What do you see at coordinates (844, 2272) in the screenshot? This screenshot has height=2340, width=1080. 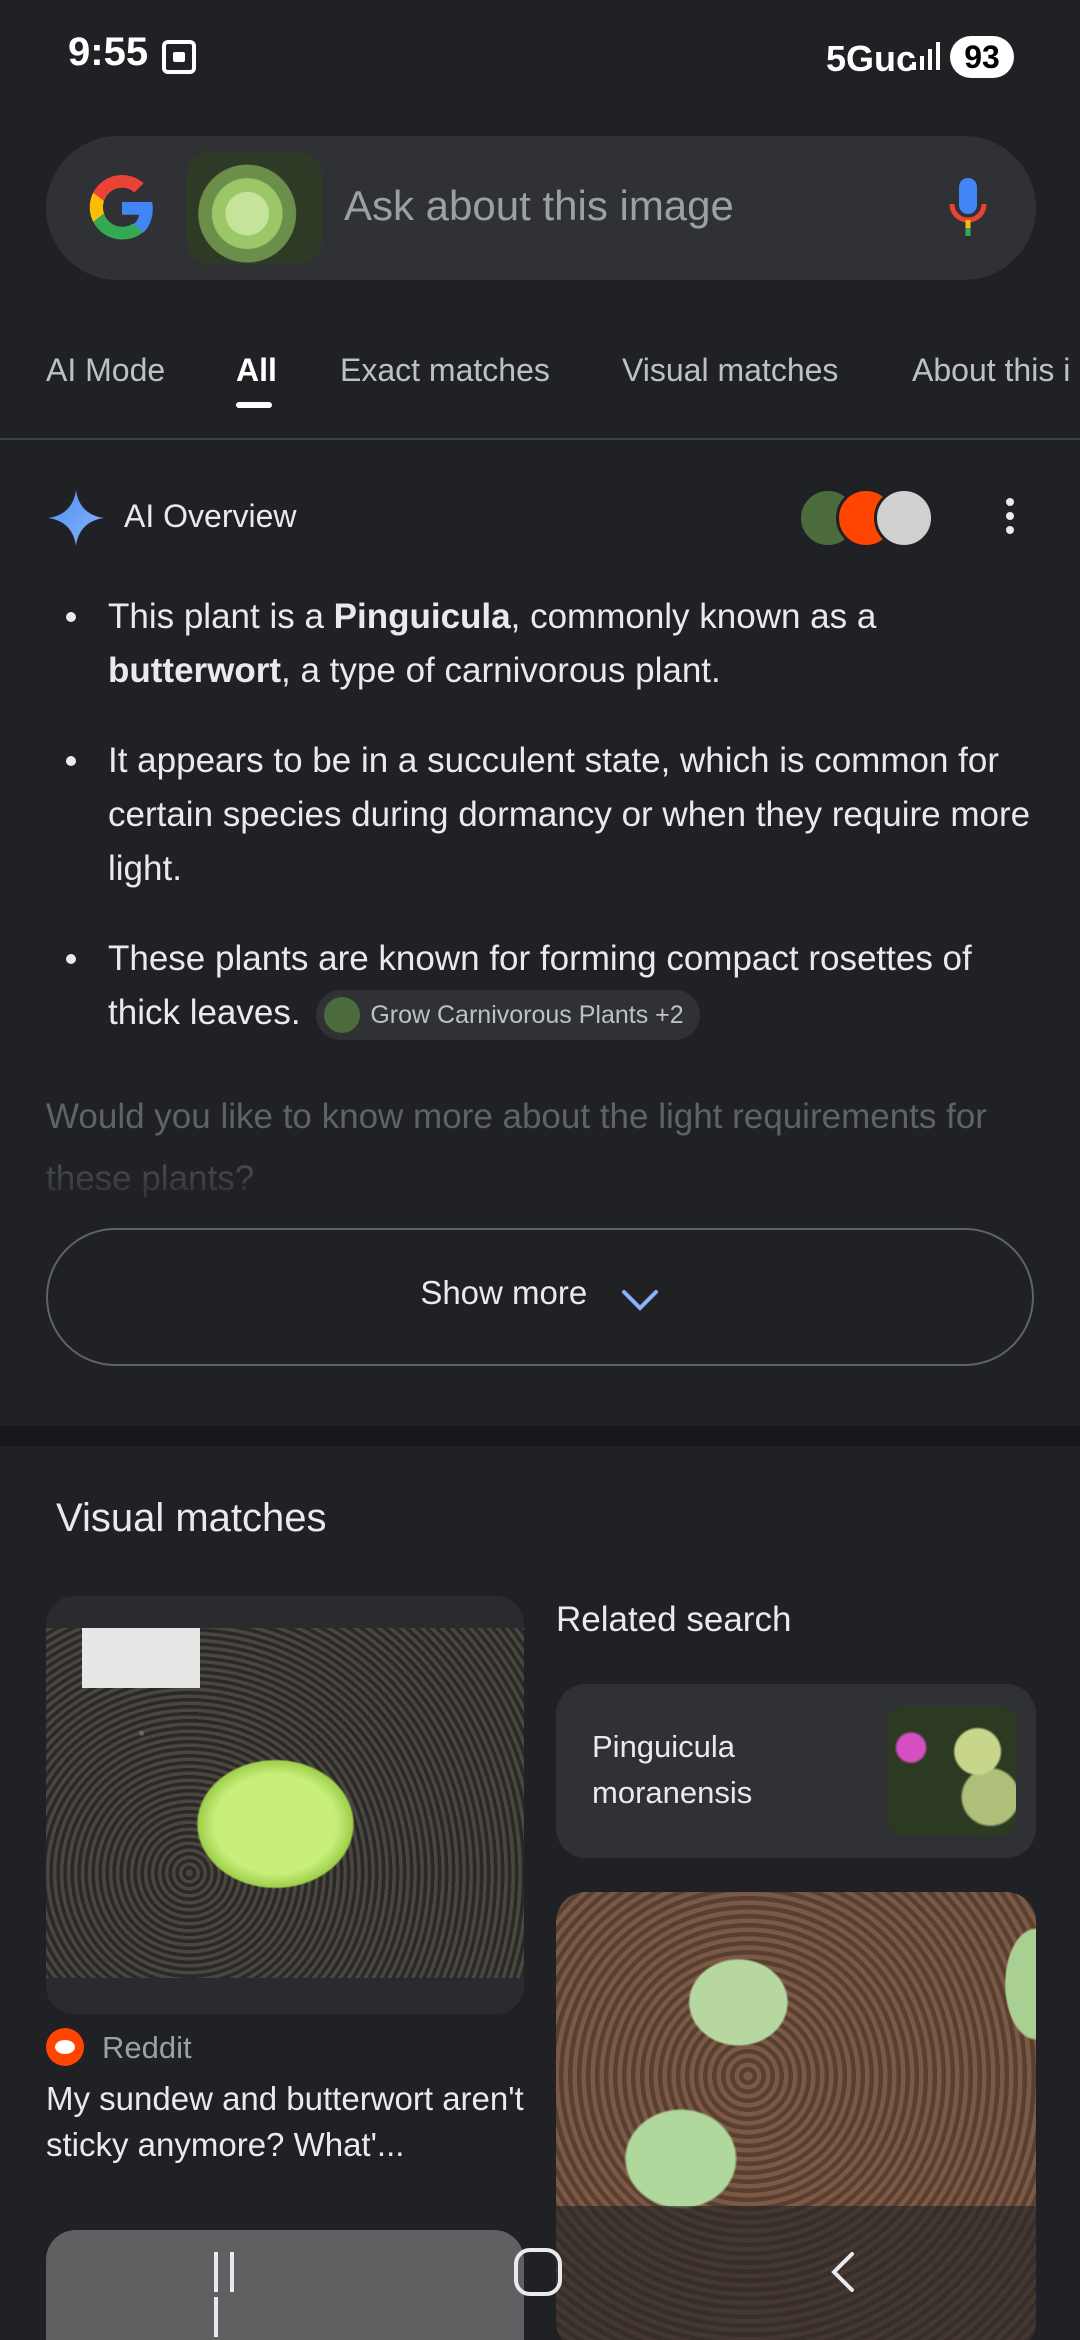 I see `back-icon` at bounding box center [844, 2272].